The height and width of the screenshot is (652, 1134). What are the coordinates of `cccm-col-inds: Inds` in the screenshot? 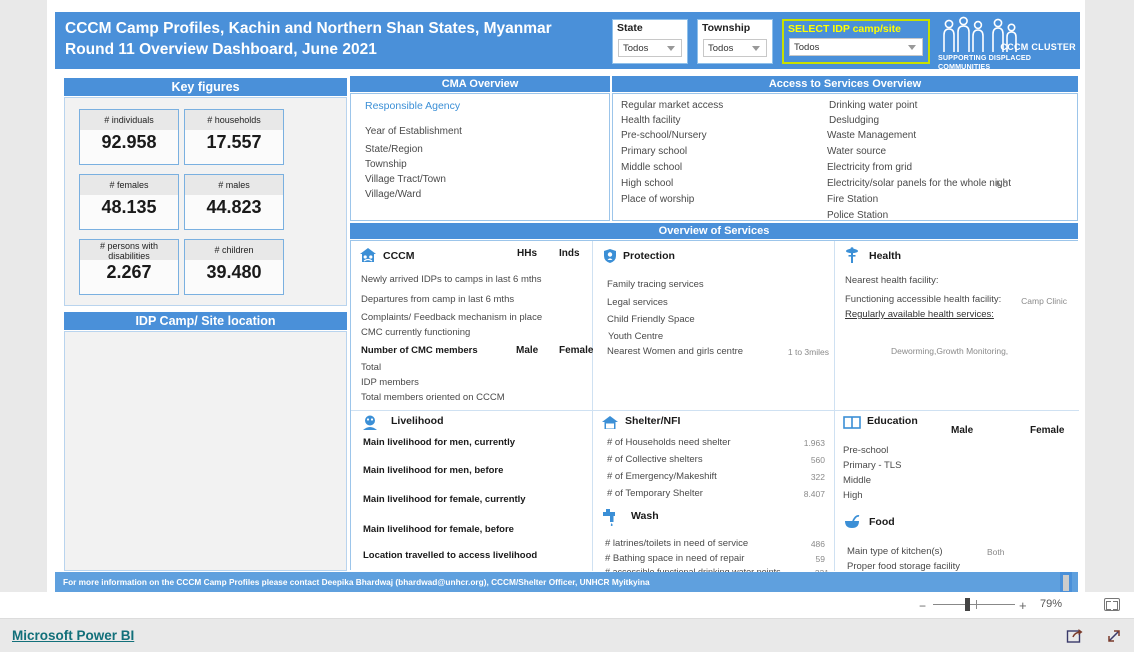 It's located at (569, 253).